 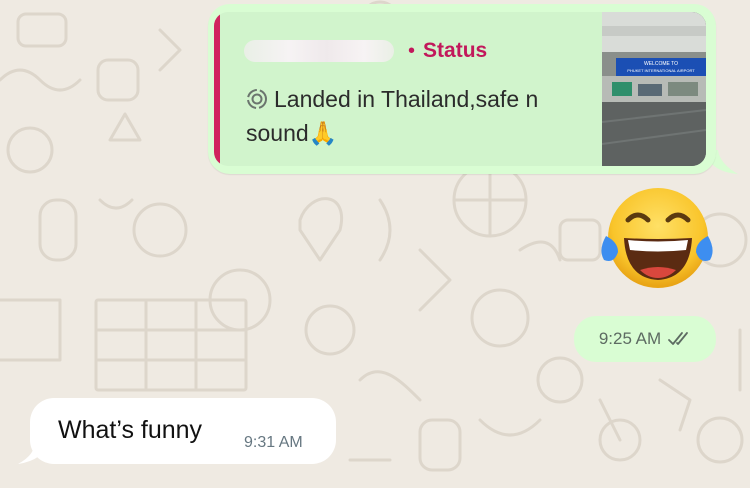 I want to click on outgoing-timestamp-bubble: 9:25 AM, so click(x=645, y=339).